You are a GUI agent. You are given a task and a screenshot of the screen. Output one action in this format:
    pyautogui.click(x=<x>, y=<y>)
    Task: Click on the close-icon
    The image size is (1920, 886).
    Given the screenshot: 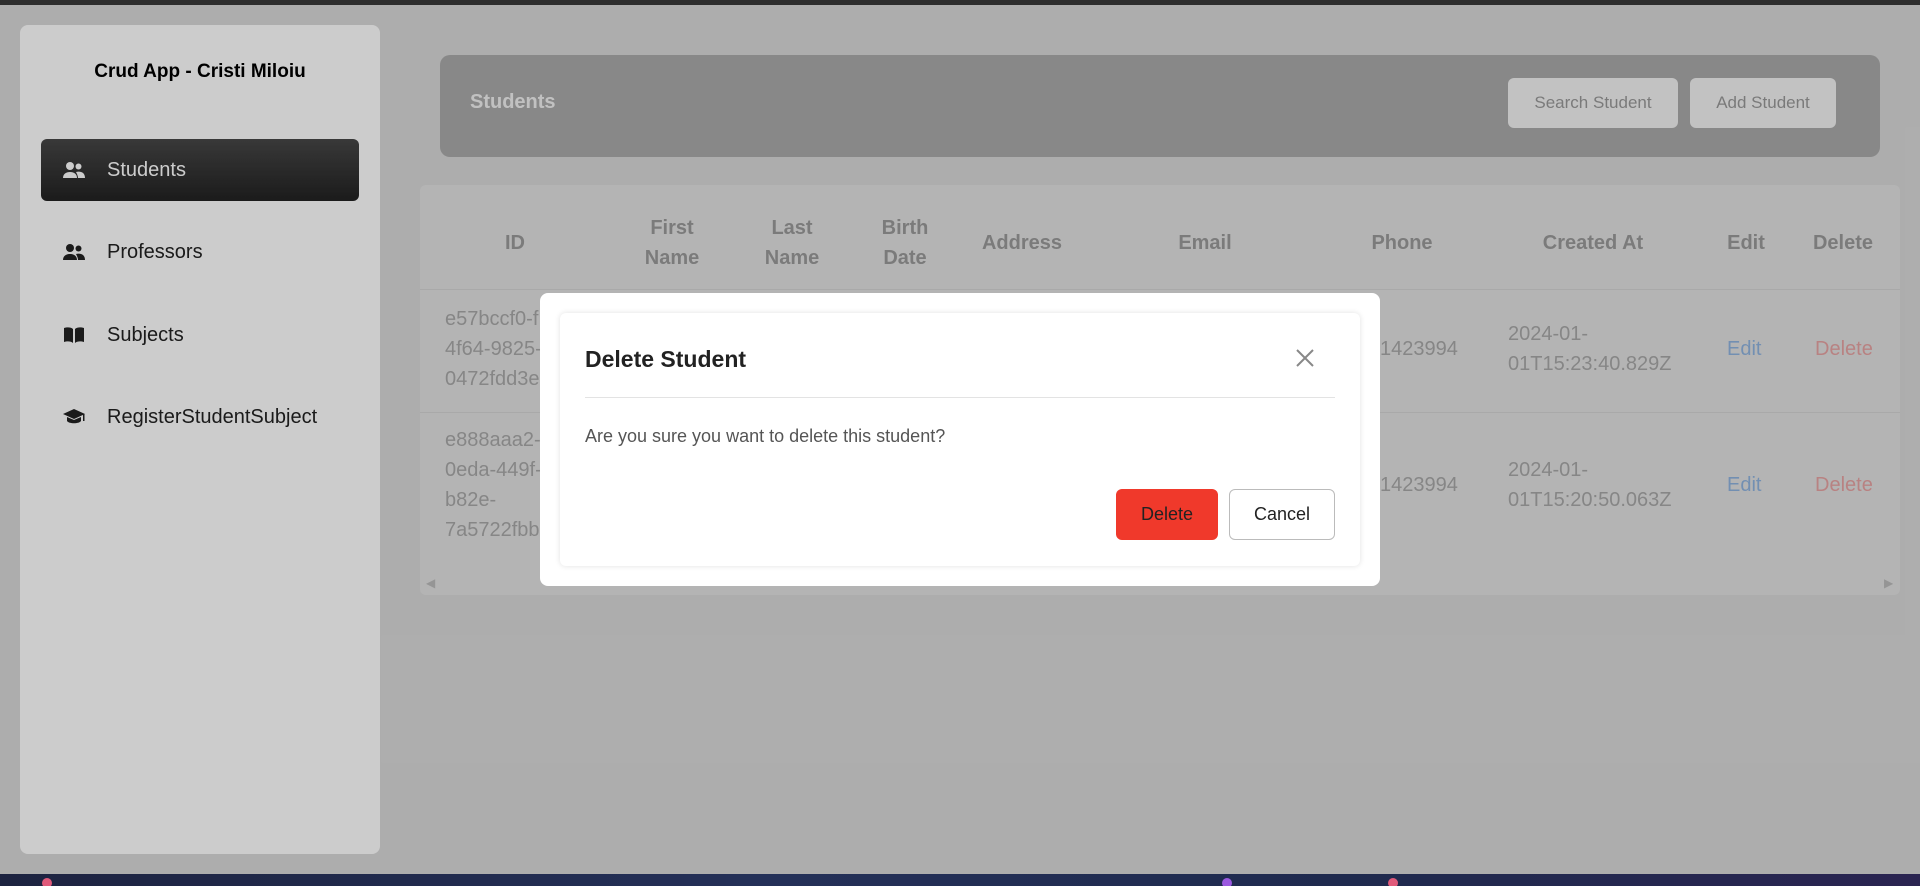 What is the action you would take?
    pyautogui.click(x=1305, y=358)
    